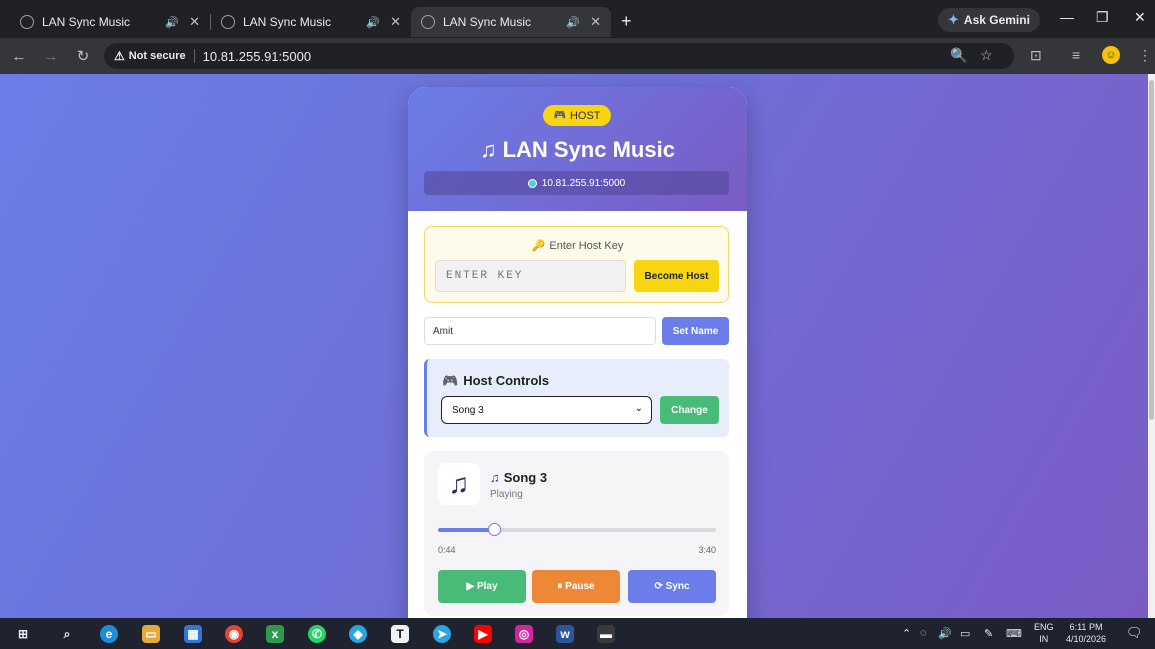 The height and width of the screenshot is (649, 1155). I want to click on clock: 6:11 PM 4/10/2026, so click(1086, 633).